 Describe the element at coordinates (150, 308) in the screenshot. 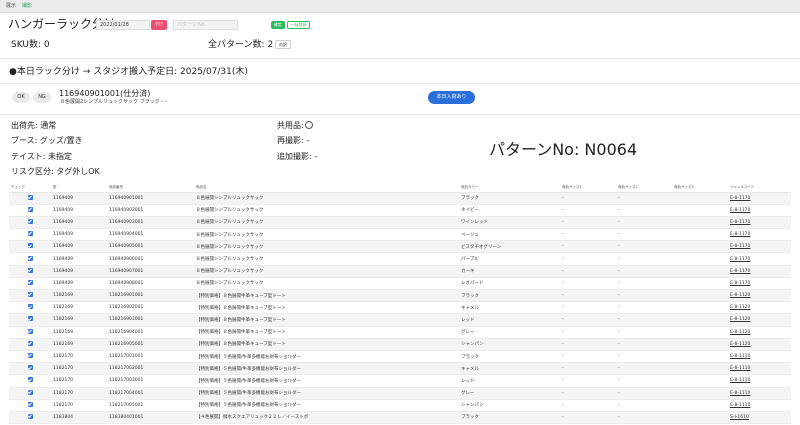

I see `cell-item-number: 118216902001` at that location.